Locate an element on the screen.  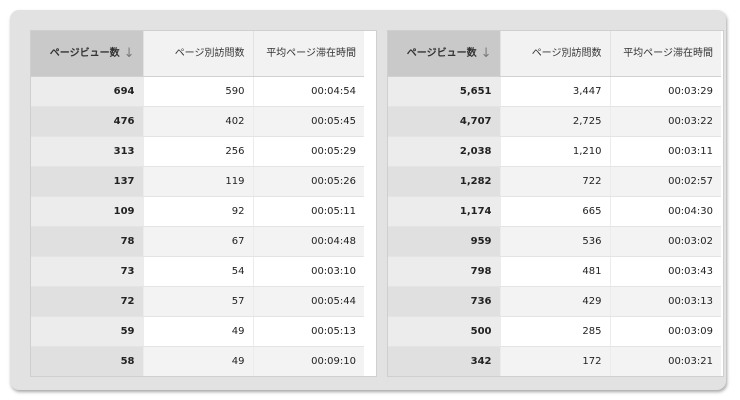
pageviews-cell: 73 is located at coordinates (87, 271).